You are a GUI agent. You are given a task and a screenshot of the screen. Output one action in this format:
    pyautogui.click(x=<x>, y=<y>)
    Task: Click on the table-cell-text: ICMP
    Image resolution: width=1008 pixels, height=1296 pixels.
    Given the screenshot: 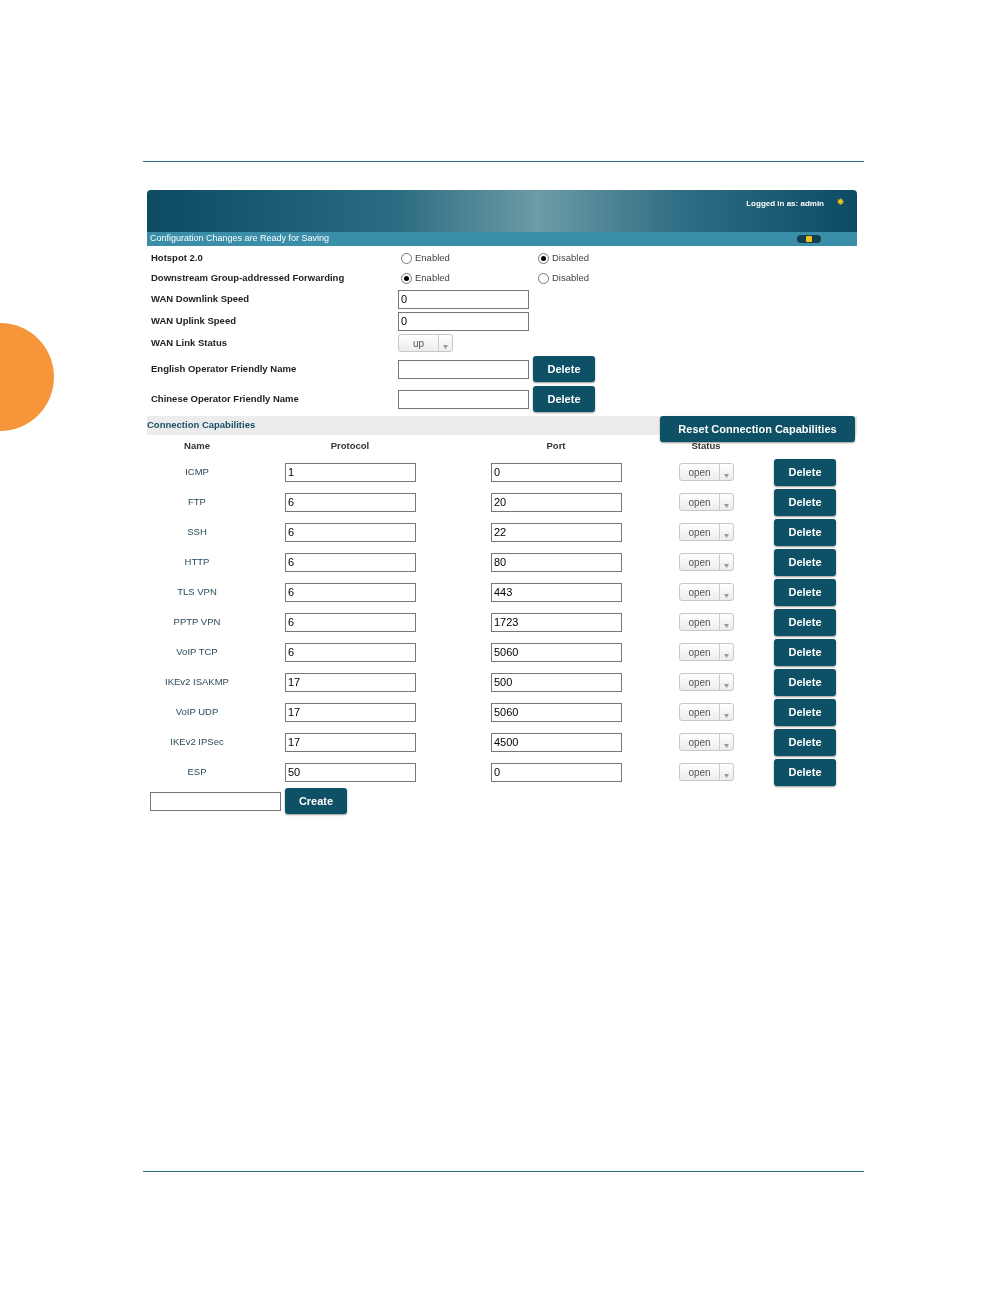 What is the action you would take?
    pyautogui.click(x=197, y=471)
    